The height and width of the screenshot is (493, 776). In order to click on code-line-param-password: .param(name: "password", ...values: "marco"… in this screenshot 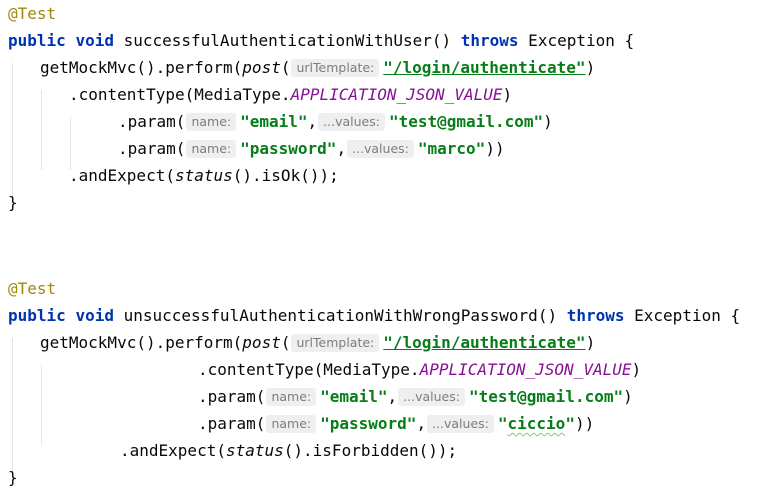, I will do `click(311, 148)`.